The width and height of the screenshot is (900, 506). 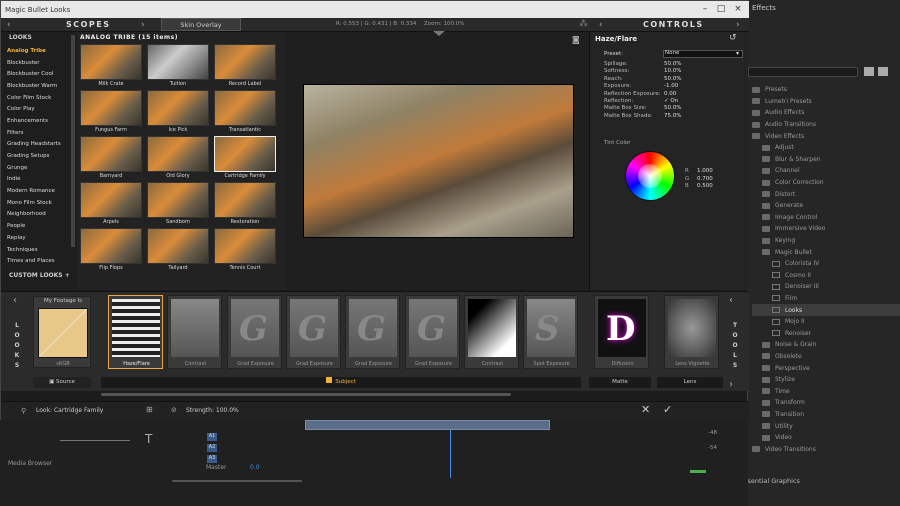 I want to click on strength-value: Strength: 100.0%, so click(x=212, y=410).